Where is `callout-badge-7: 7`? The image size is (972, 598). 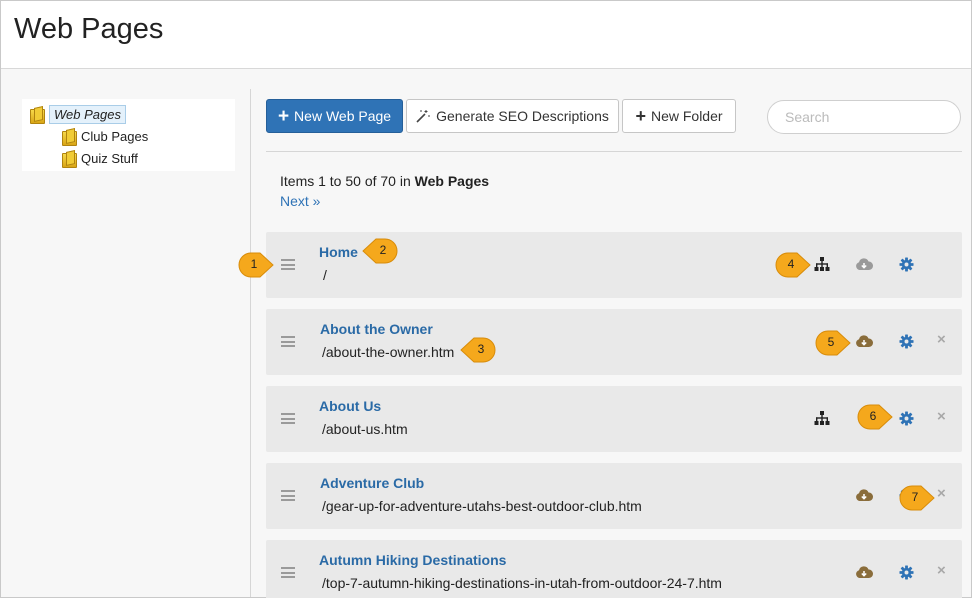 callout-badge-7: 7 is located at coordinates (917, 498).